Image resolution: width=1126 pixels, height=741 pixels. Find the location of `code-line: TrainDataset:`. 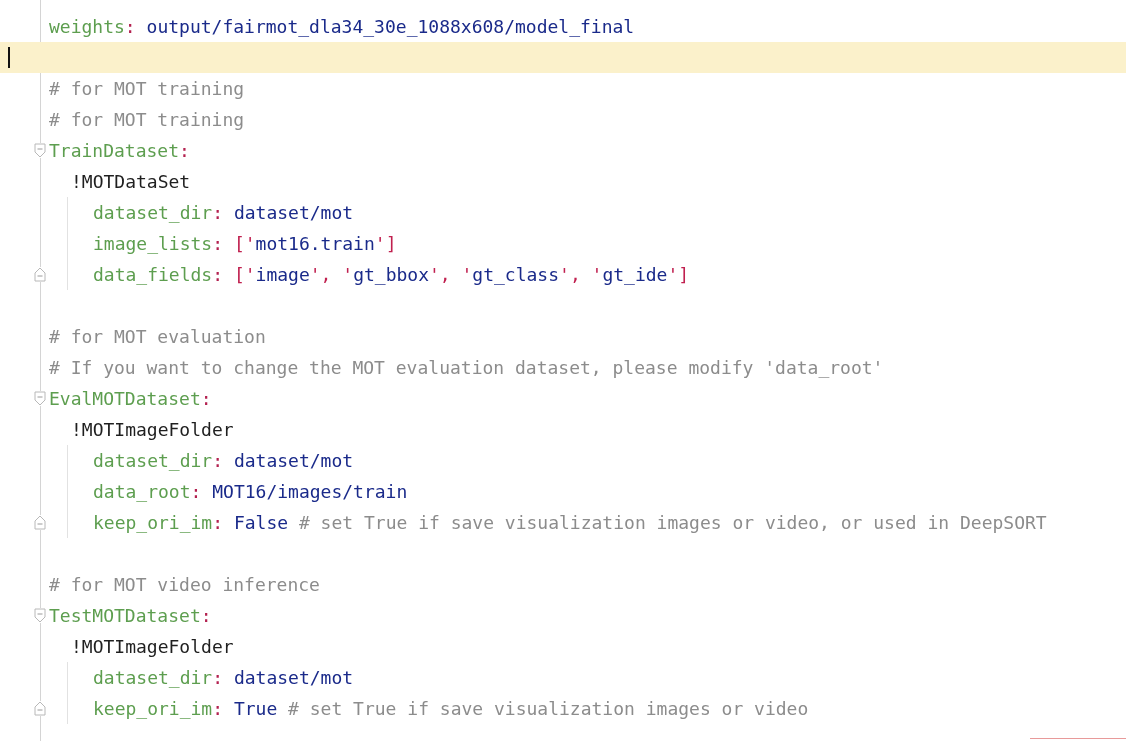

code-line: TrainDataset: is located at coordinates (119, 150).